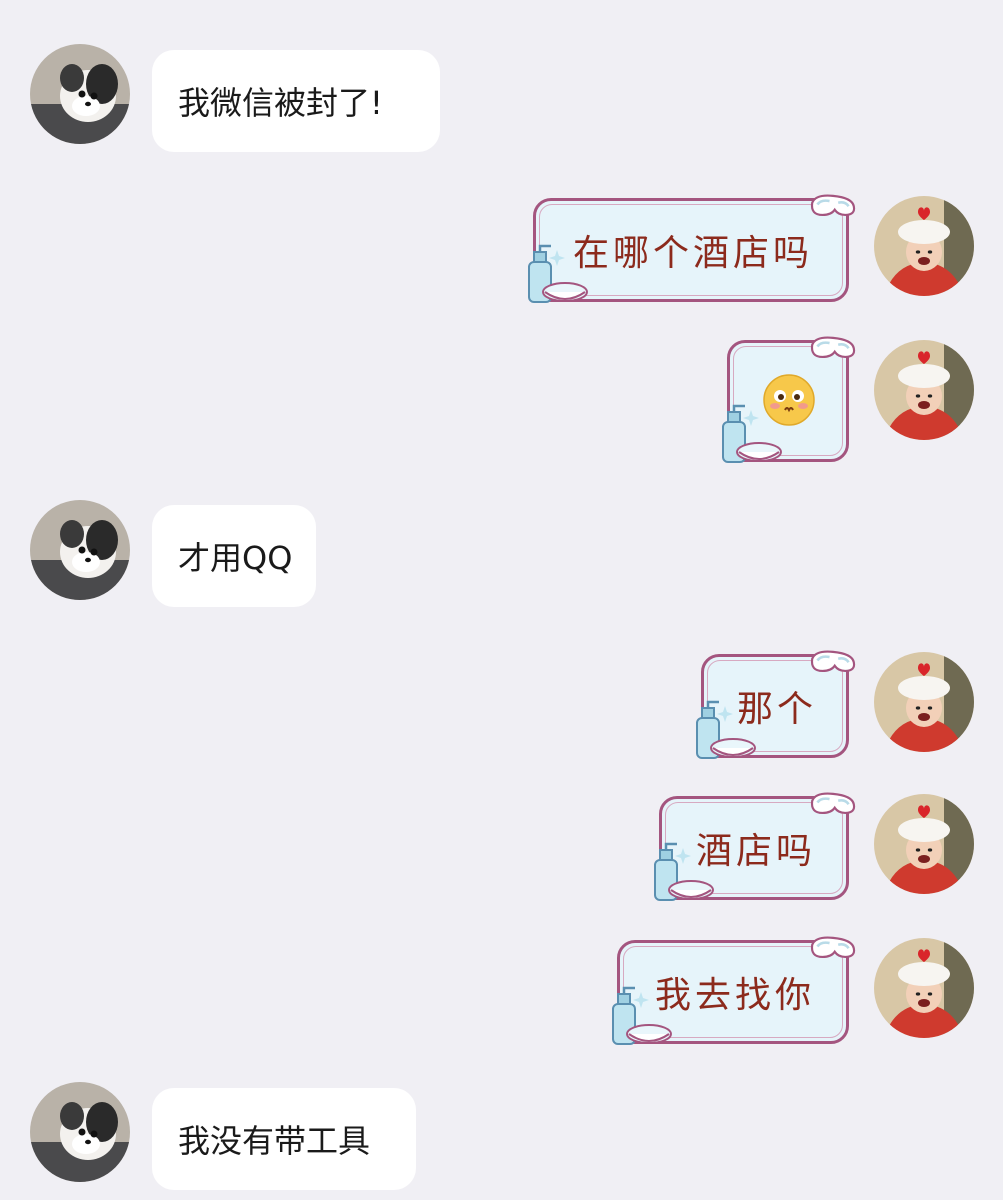 The width and height of the screenshot is (1003, 1200). I want to click on shy-face-emoji-icon, so click(789, 400).